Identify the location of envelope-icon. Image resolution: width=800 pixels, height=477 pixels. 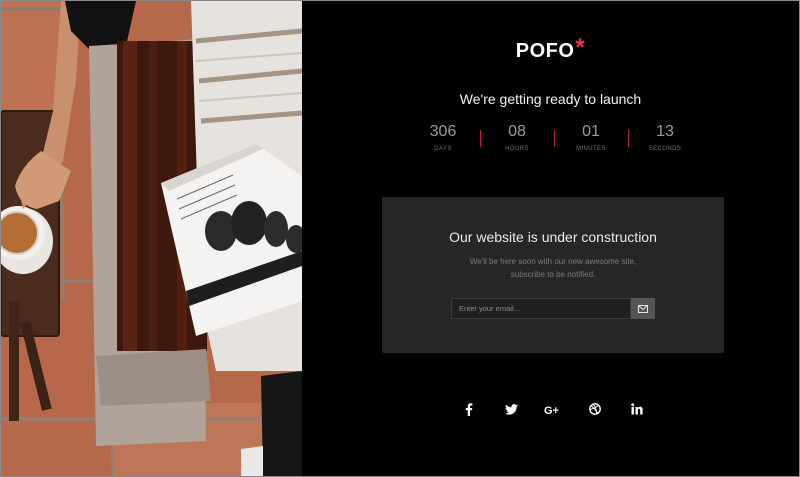
(643, 308).